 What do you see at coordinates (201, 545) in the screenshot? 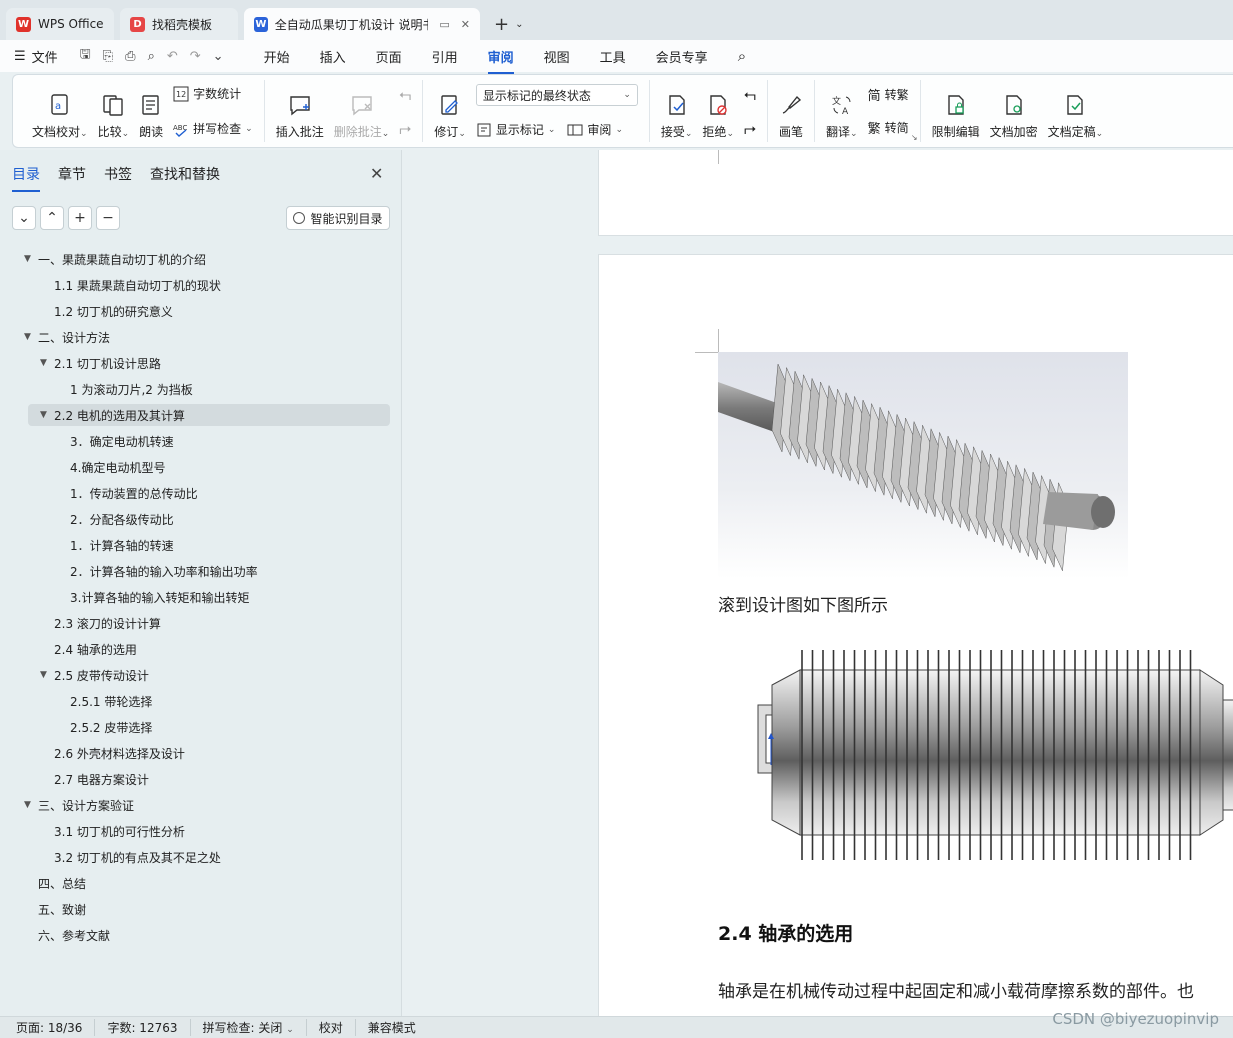
I see `toc-item: 1．计算各轴的转速` at bounding box center [201, 545].